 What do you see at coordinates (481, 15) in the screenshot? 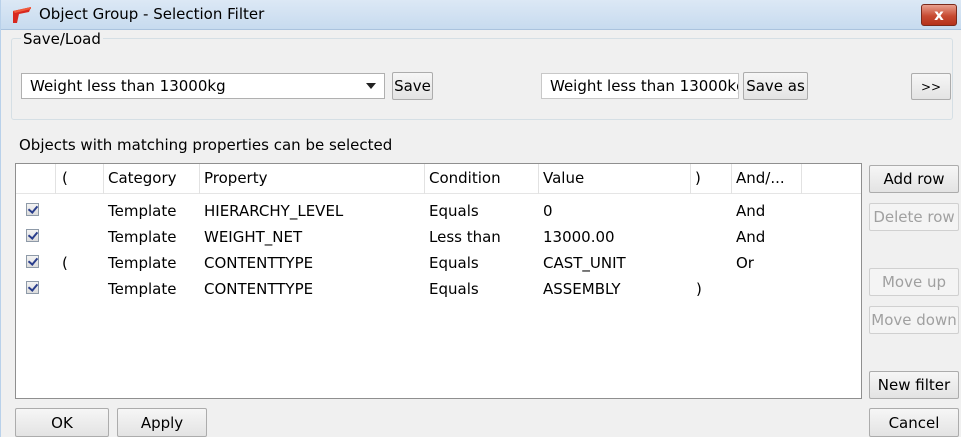
I see `title-bar: Object Group - Selection Filter x` at bounding box center [481, 15].